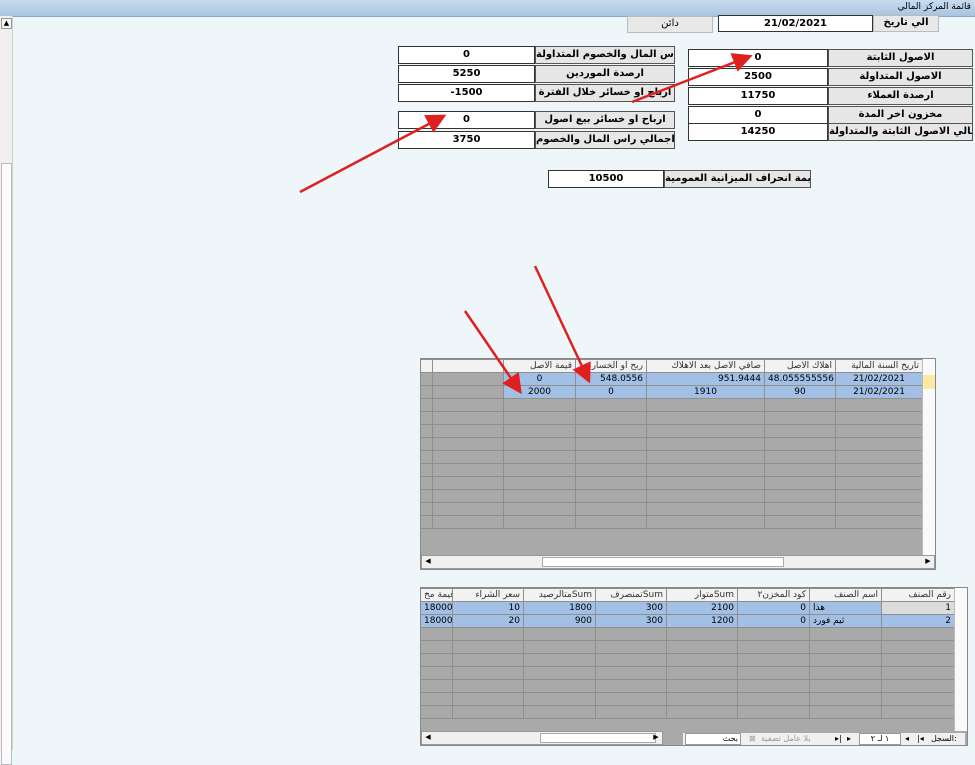 The width and height of the screenshot is (975, 765). What do you see at coordinates (705, 392) in the screenshot?
I see `cell: 1910` at bounding box center [705, 392].